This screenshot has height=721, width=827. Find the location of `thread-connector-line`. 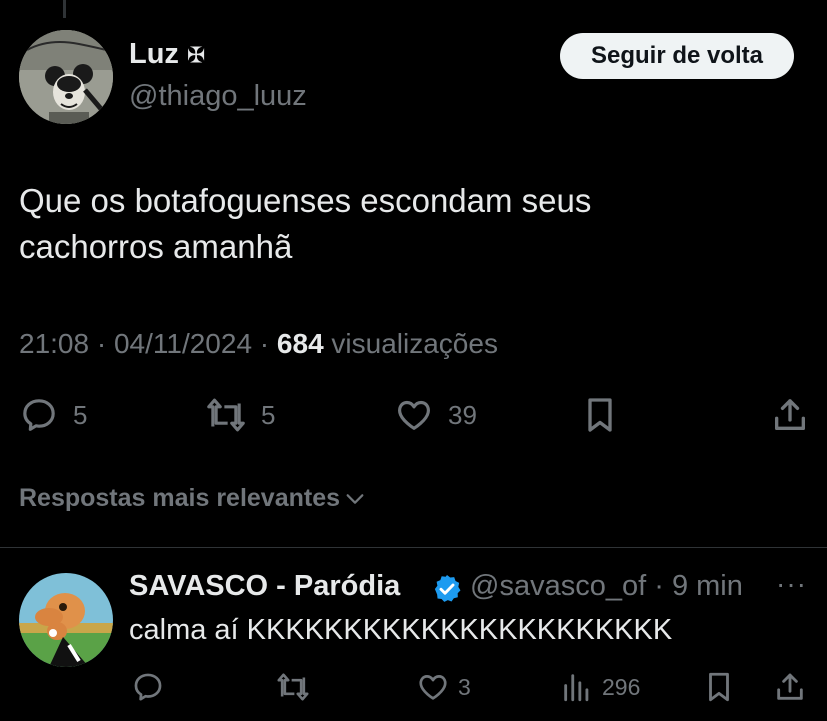

thread-connector-line is located at coordinates (64, 9).